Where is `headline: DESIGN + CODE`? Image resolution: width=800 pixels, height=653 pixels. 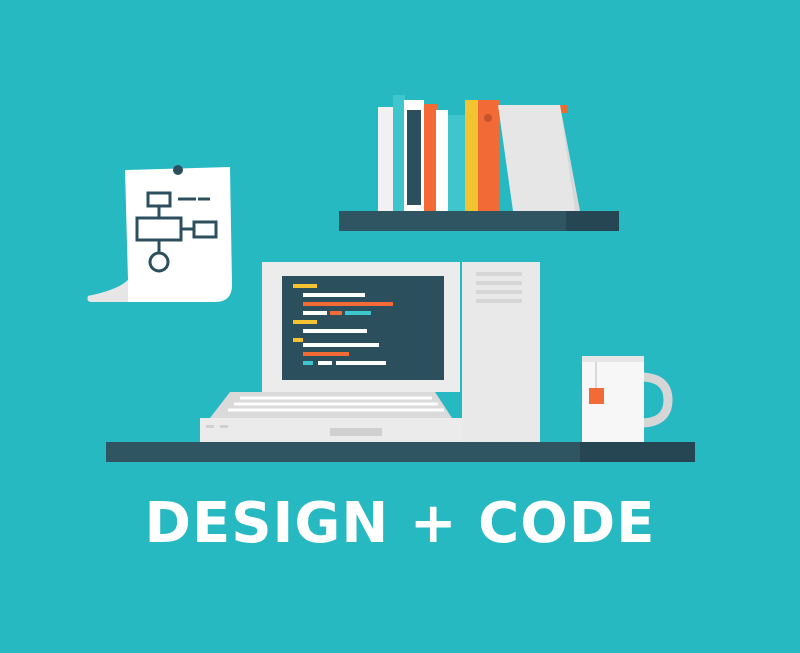
headline: DESIGN + CODE is located at coordinates (400, 523).